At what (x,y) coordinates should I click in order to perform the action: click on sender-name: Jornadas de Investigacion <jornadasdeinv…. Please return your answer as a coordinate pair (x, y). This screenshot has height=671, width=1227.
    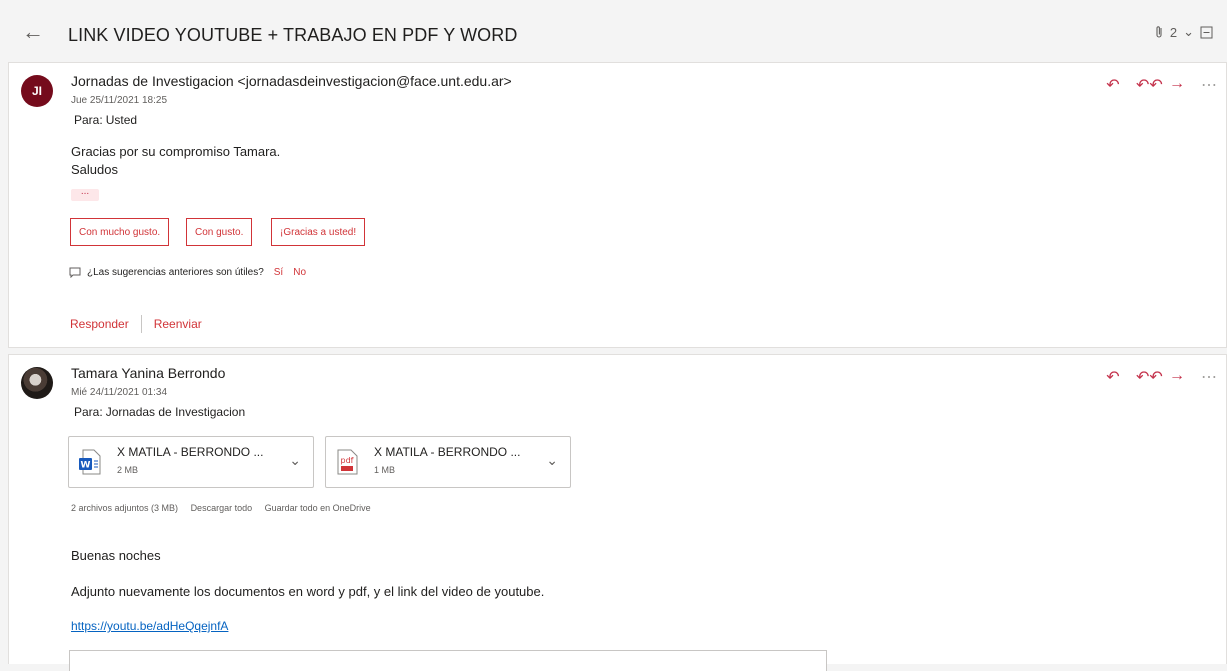
    Looking at the image, I should click on (291, 81).